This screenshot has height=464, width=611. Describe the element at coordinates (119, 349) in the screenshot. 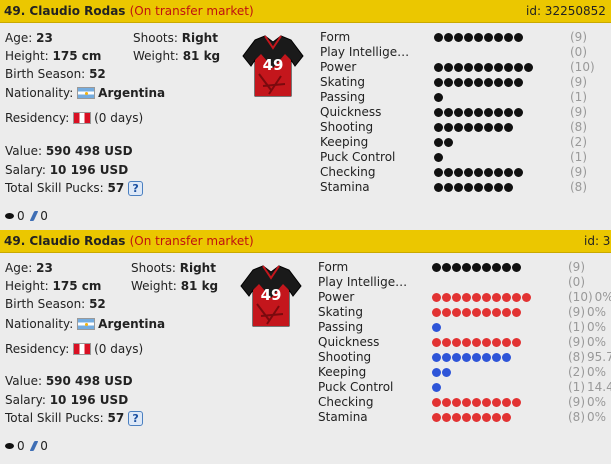

I see `residency-value: (0 days)` at that location.